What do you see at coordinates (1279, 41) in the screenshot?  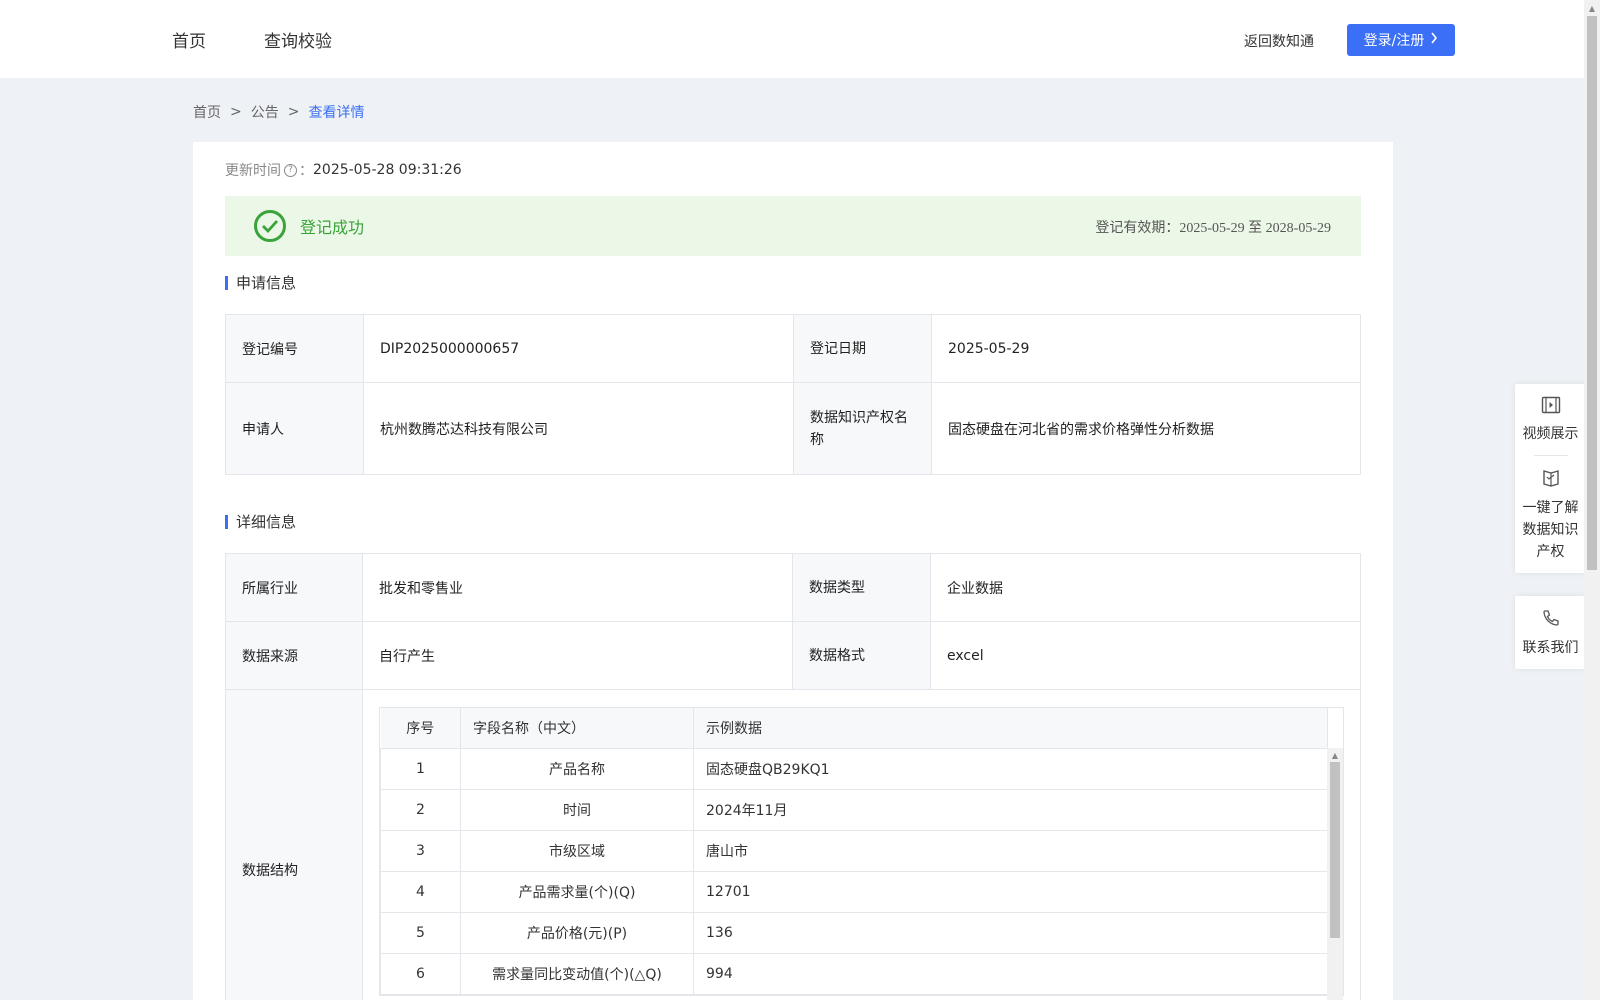 I see `return-link: 返回数知通` at bounding box center [1279, 41].